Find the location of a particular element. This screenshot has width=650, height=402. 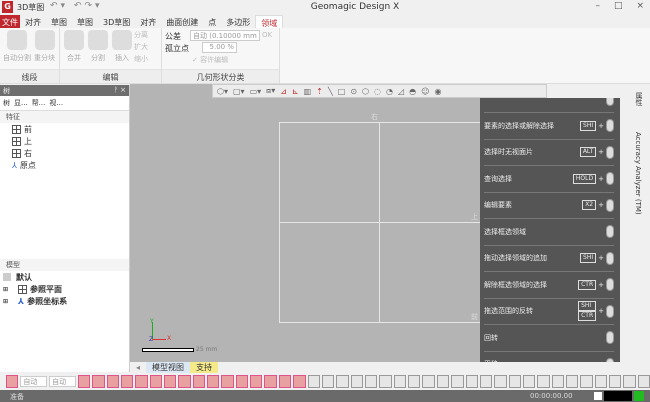

line-select-icon: ╲ is located at coordinates (330, 91).